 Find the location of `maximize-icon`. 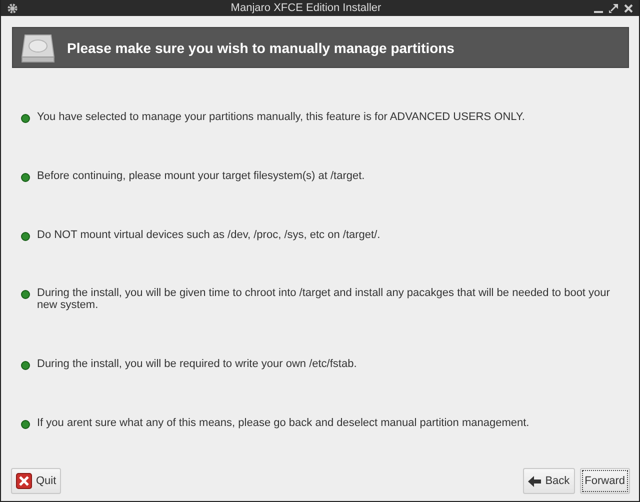

maximize-icon is located at coordinates (613, 8).